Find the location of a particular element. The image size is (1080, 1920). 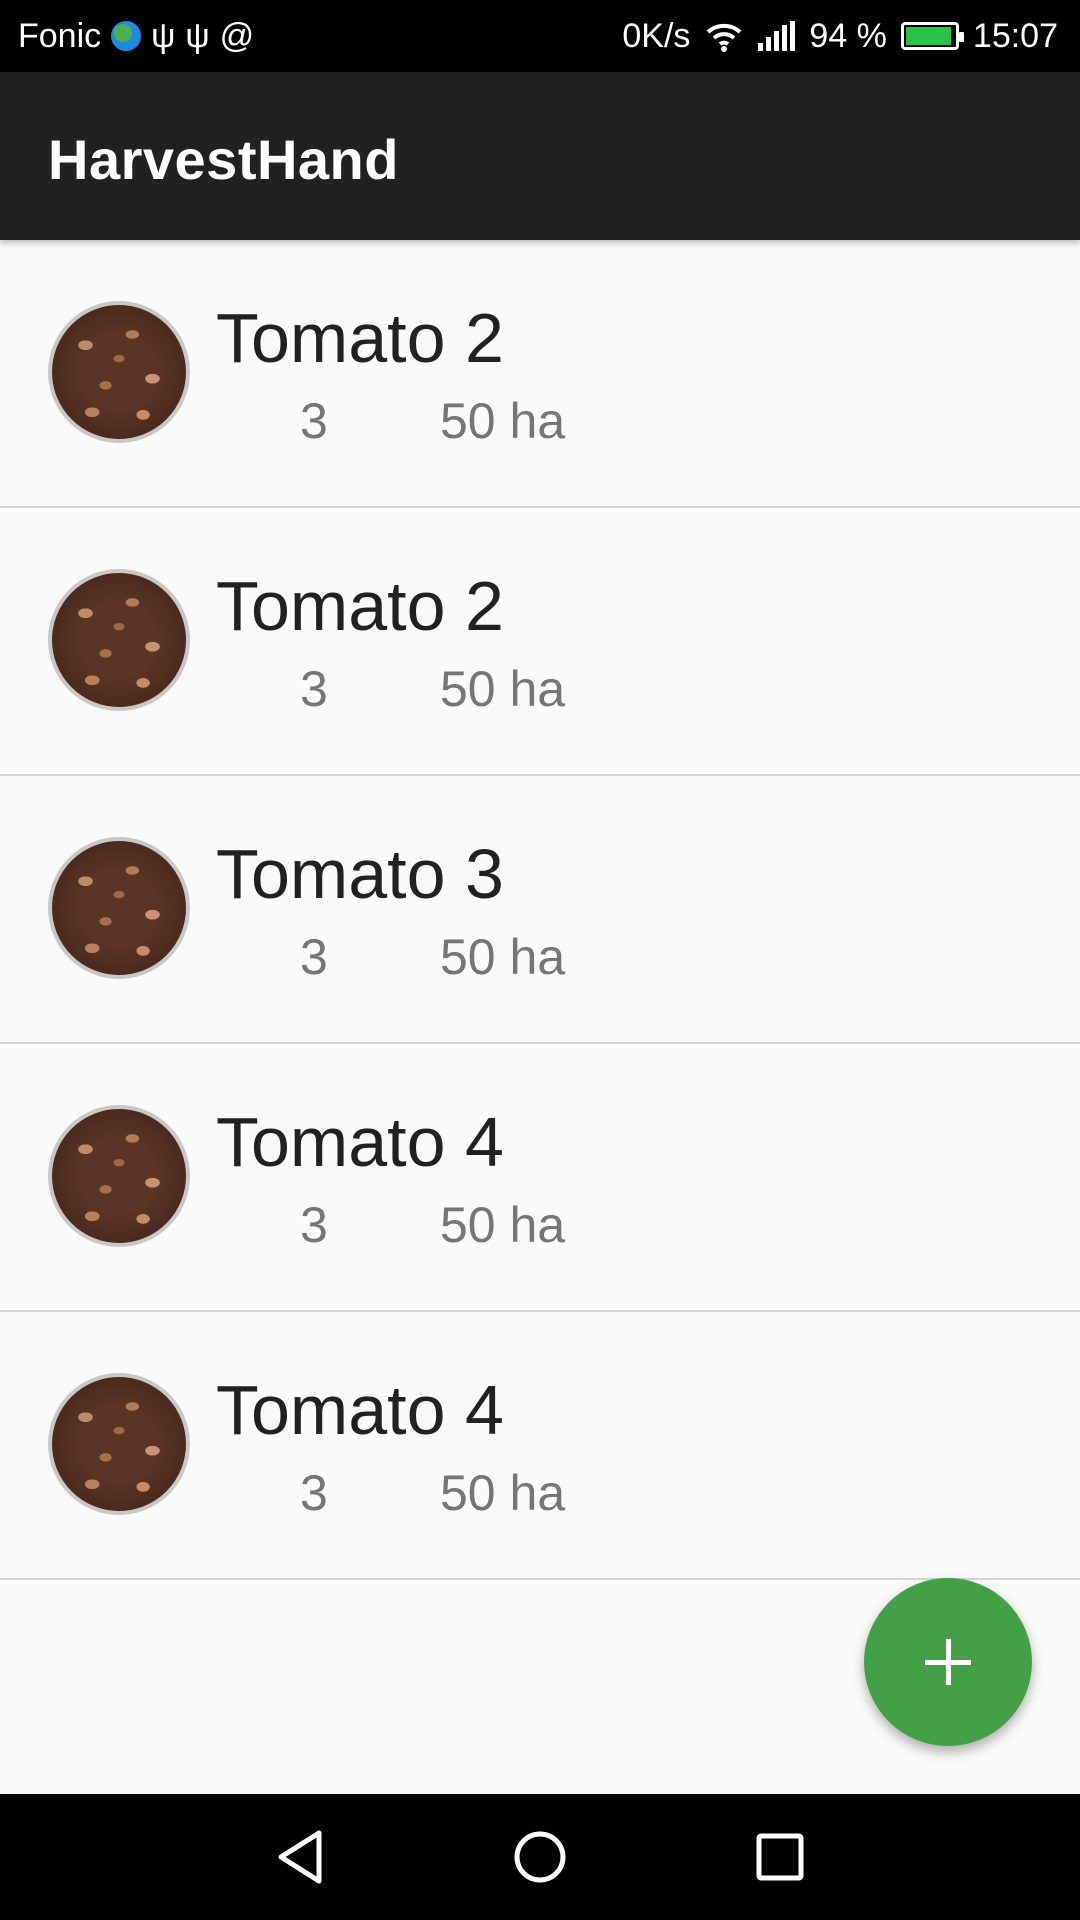

back-button is located at coordinates (300, 1857).